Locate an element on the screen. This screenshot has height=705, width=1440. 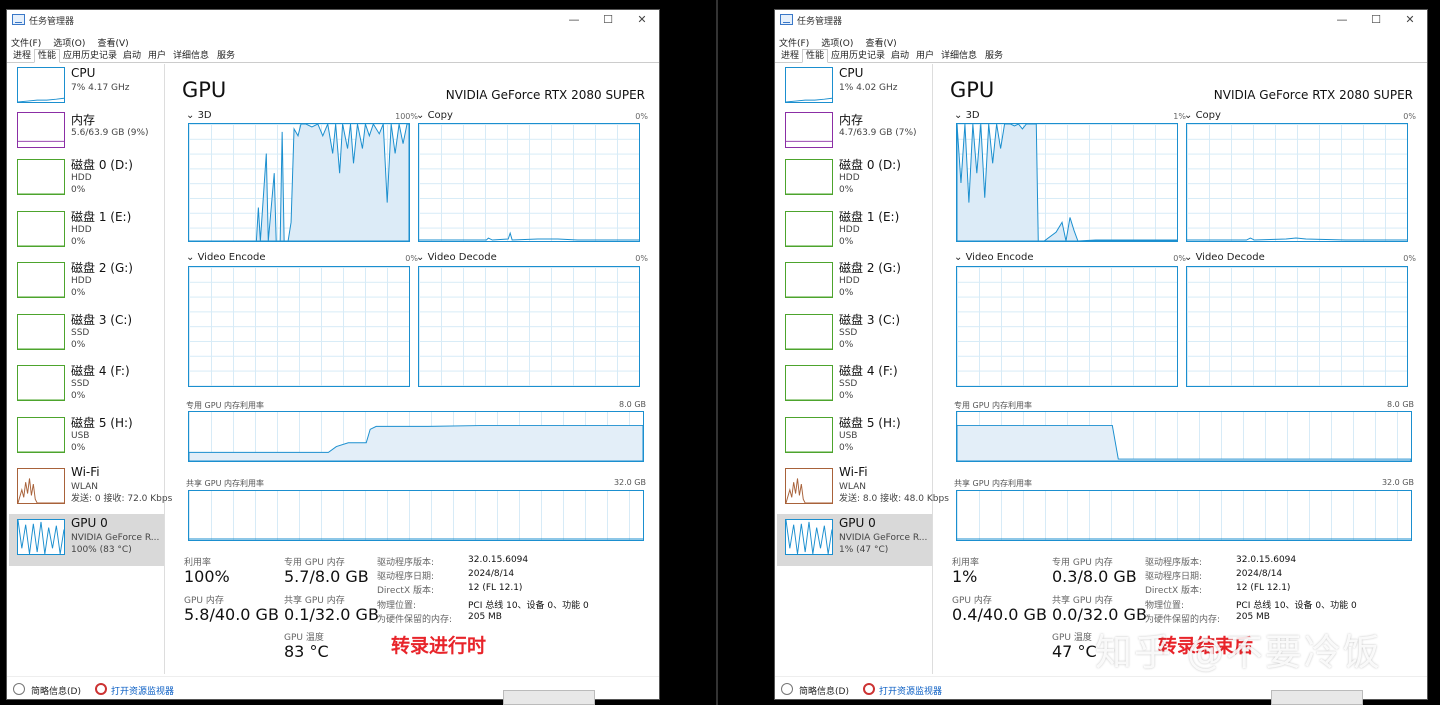
background-window-edge is located at coordinates (549, 697).